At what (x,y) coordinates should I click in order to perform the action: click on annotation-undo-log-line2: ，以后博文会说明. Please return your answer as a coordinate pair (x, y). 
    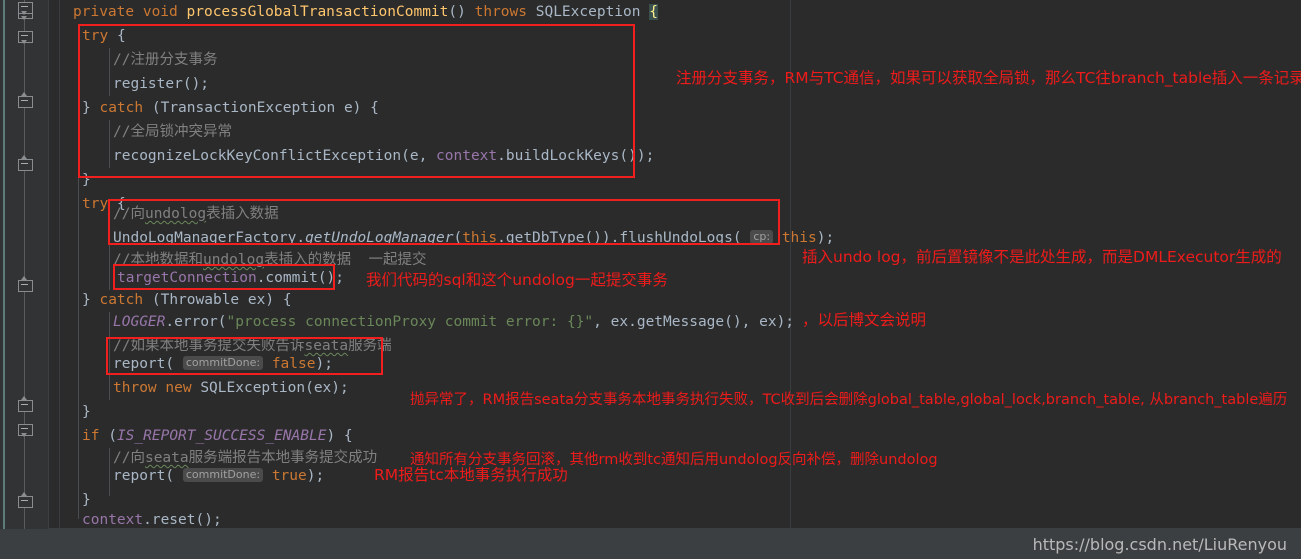
    Looking at the image, I should click on (864, 320).